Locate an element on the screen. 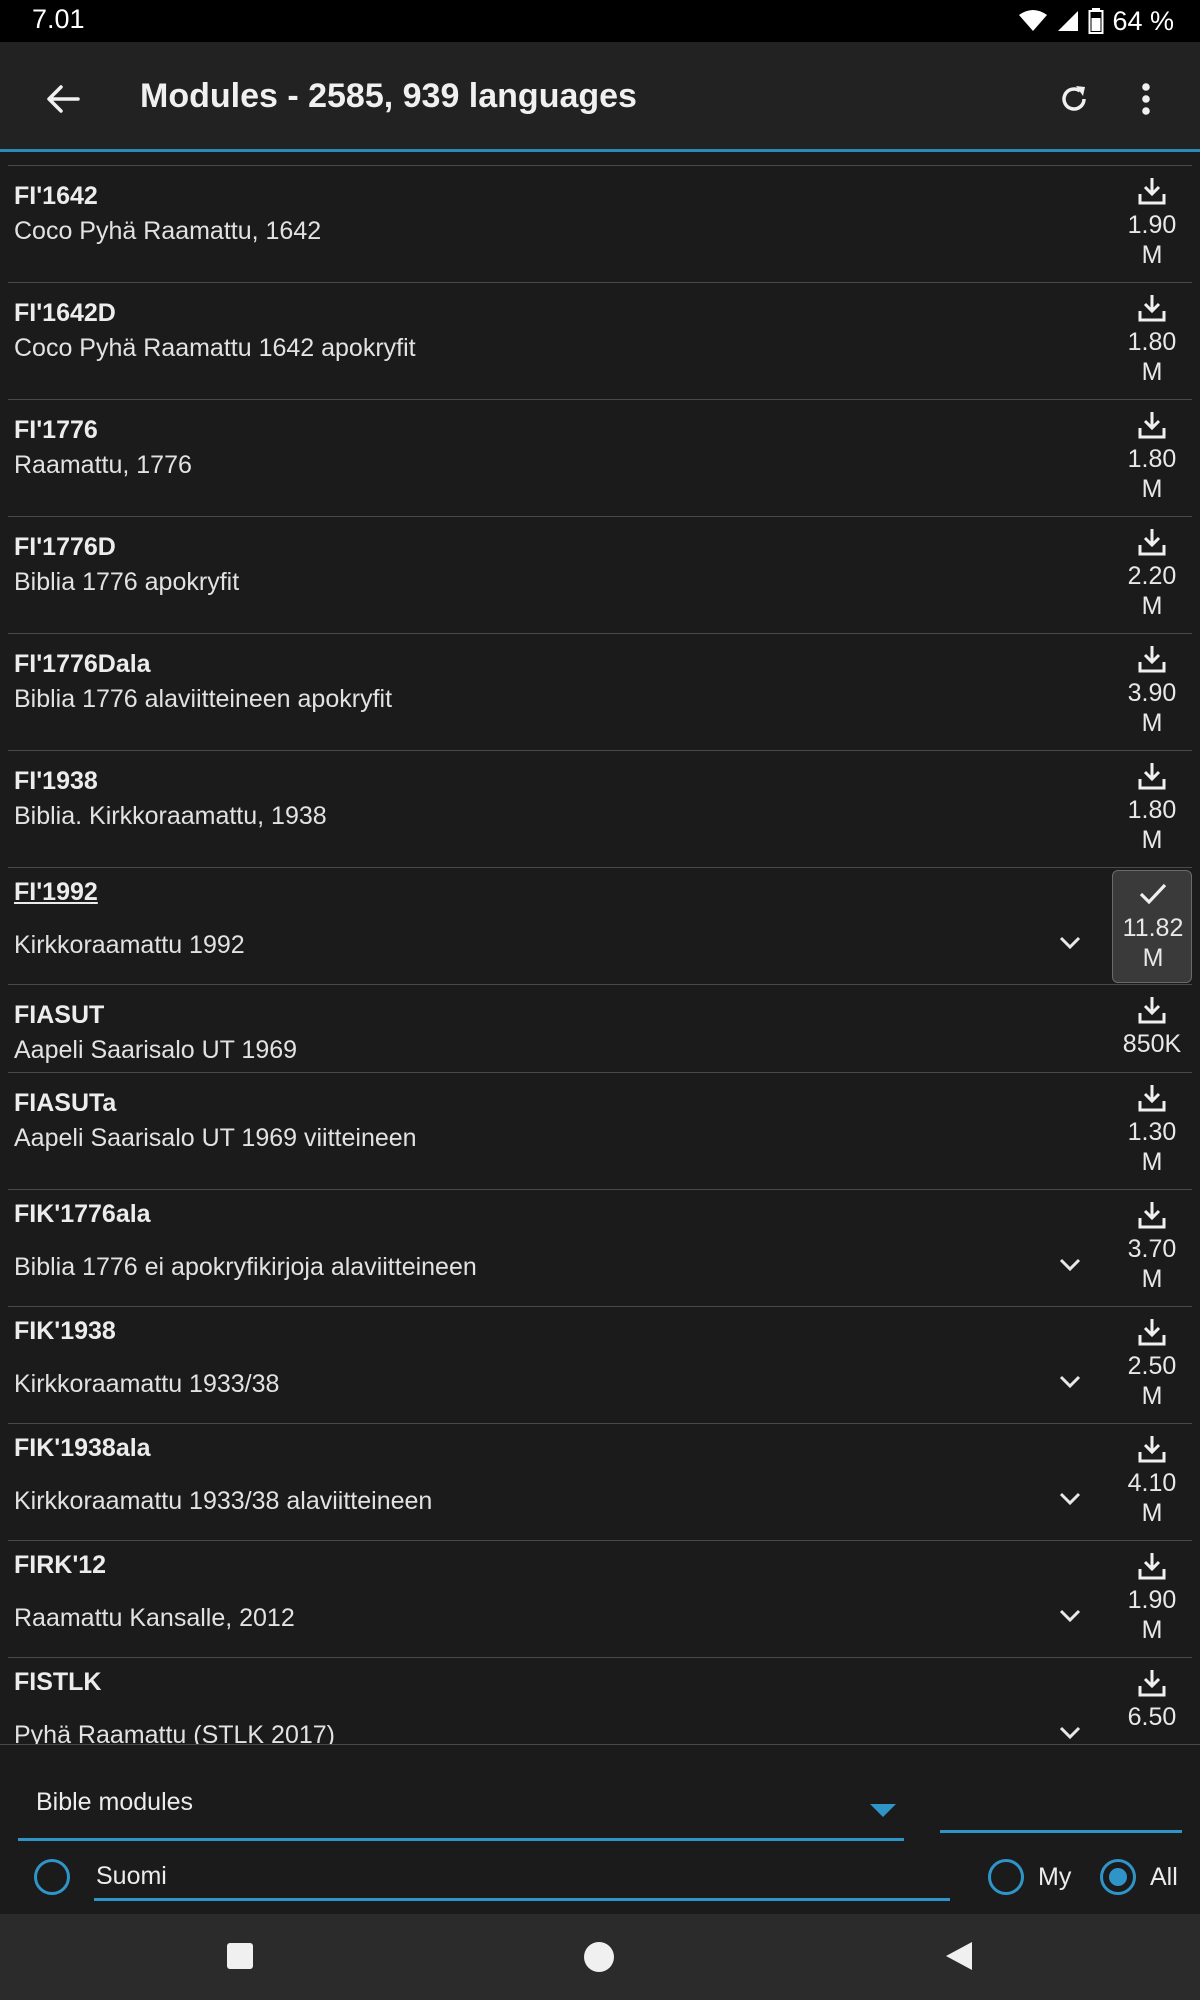 This screenshot has height=2000, width=1200. module-name: FI'1776 is located at coordinates (56, 430).